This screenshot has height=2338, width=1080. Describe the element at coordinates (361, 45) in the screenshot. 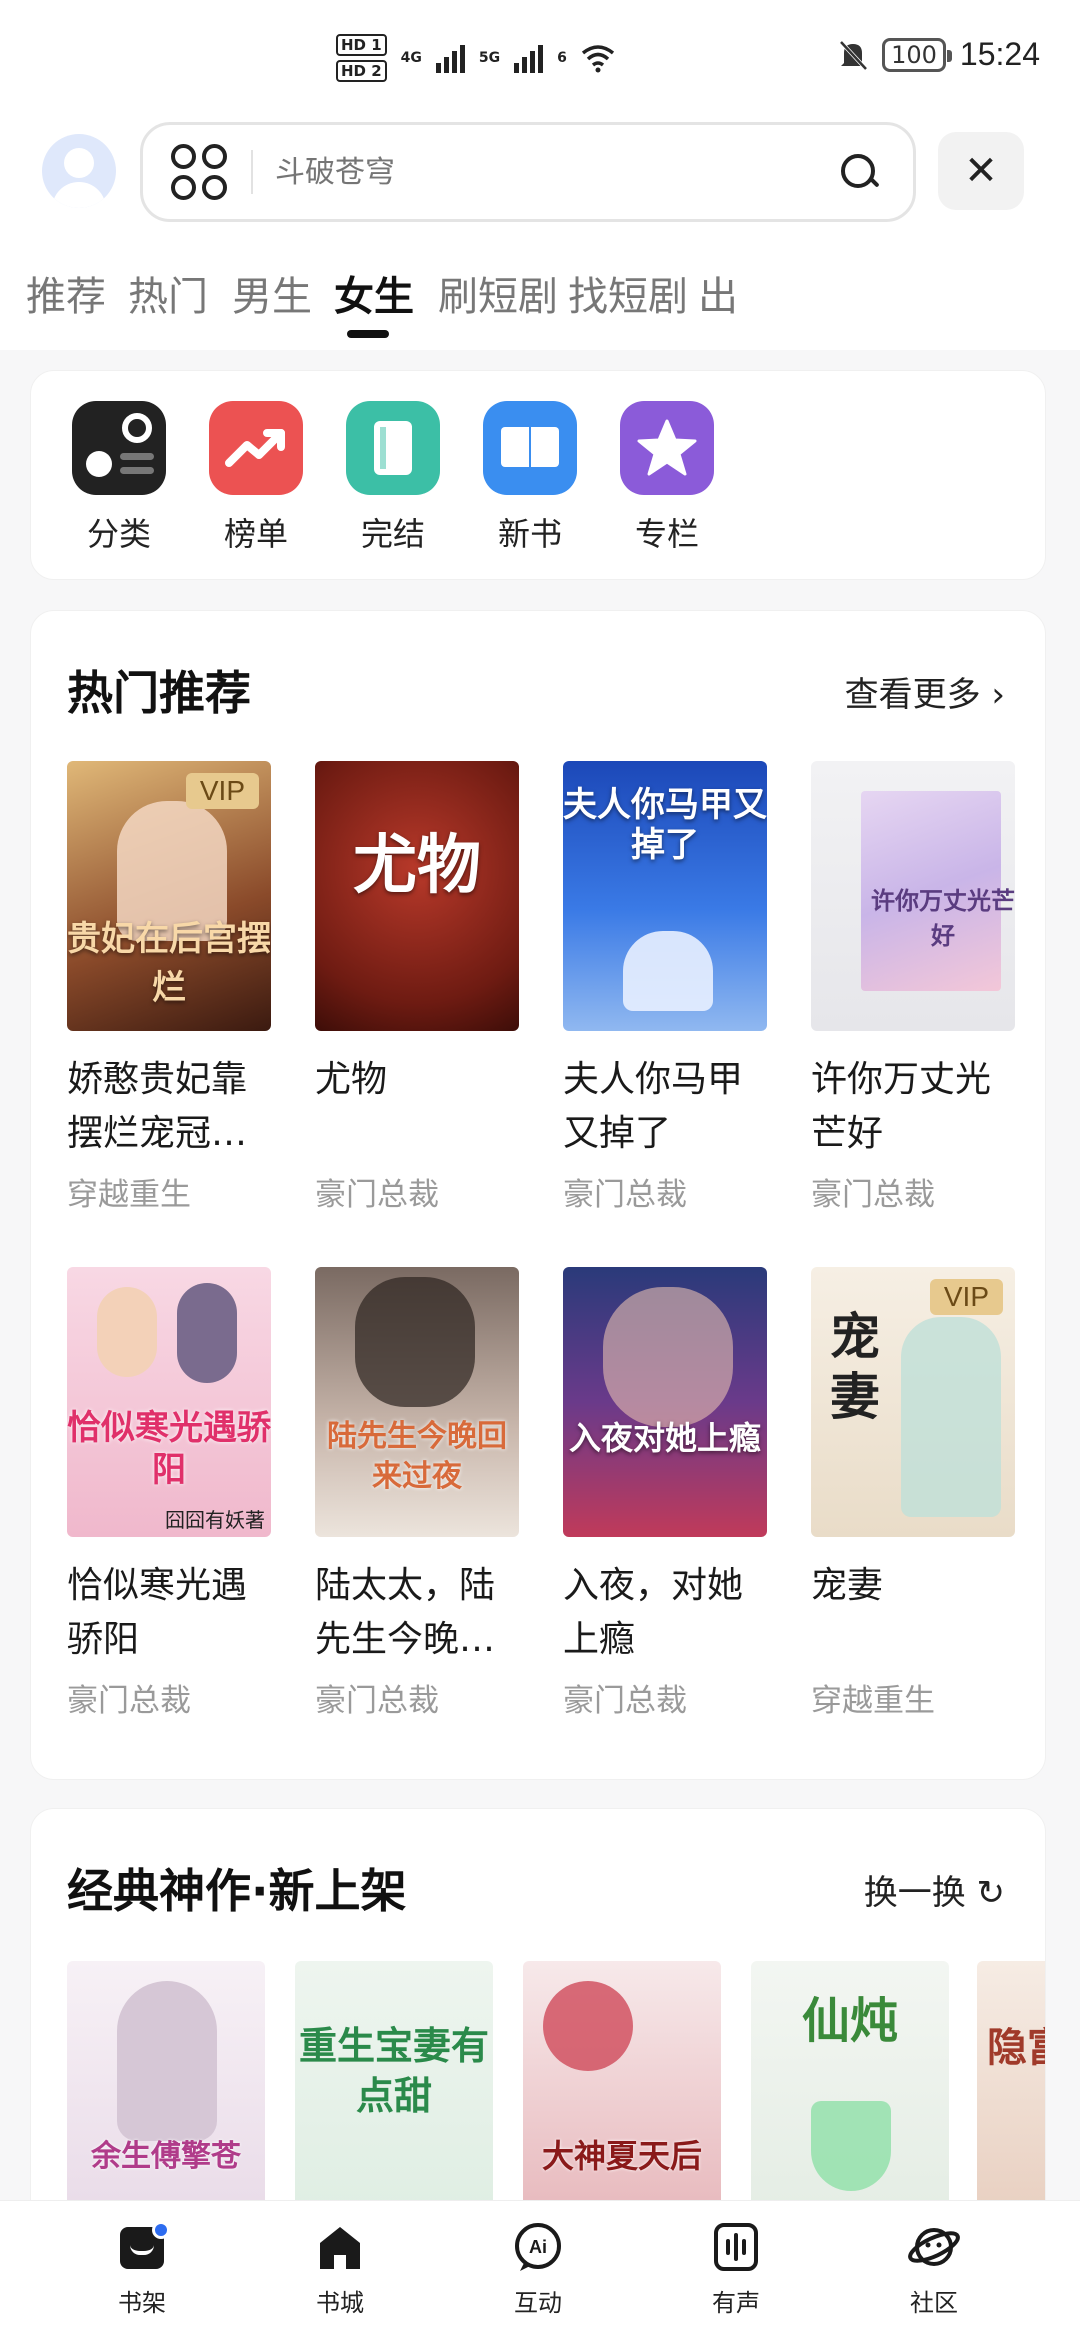

I see `hd1-badge: HD 1` at that location.